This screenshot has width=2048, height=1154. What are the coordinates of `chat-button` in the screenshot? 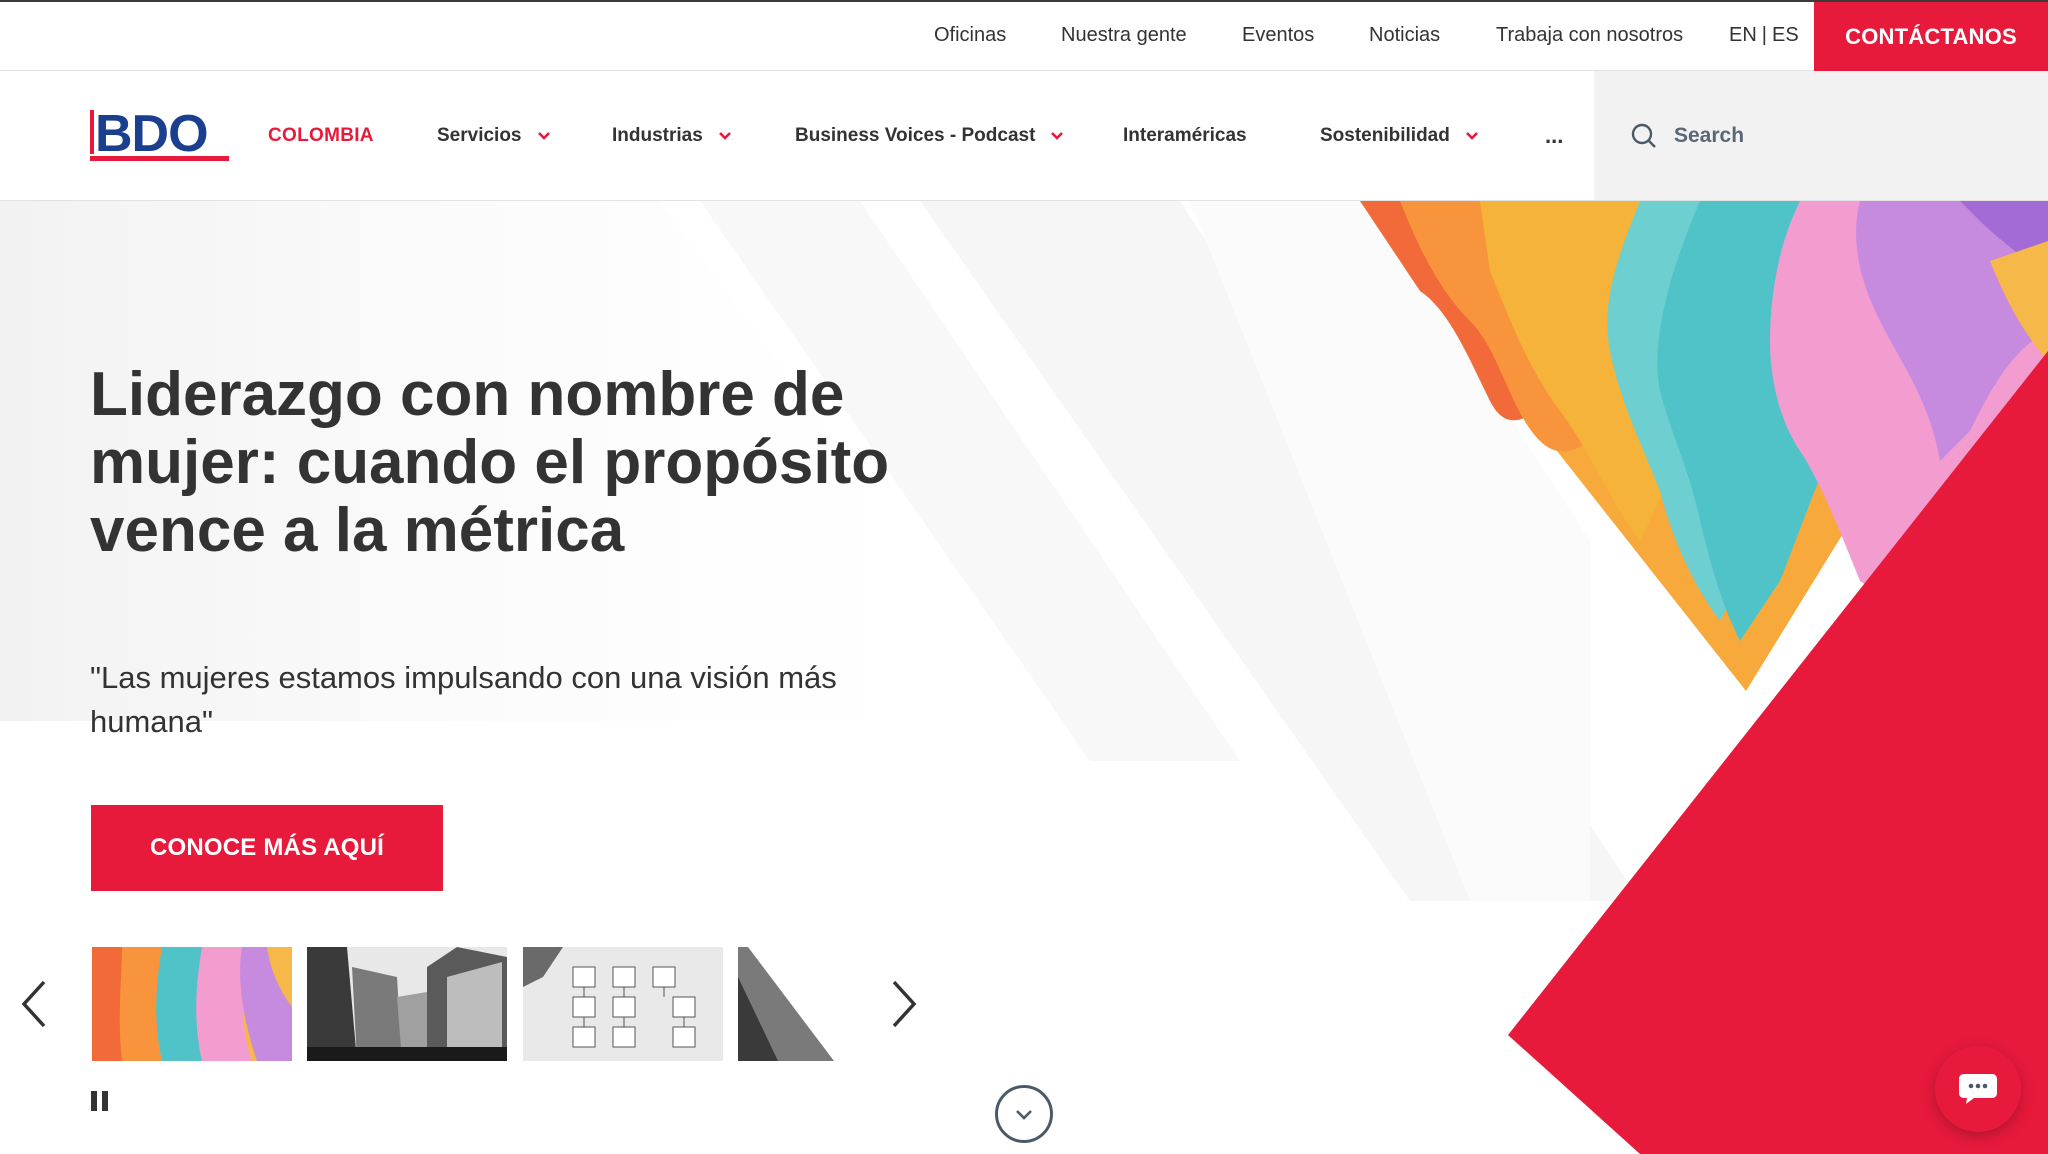 It's located at (1978, 1089).